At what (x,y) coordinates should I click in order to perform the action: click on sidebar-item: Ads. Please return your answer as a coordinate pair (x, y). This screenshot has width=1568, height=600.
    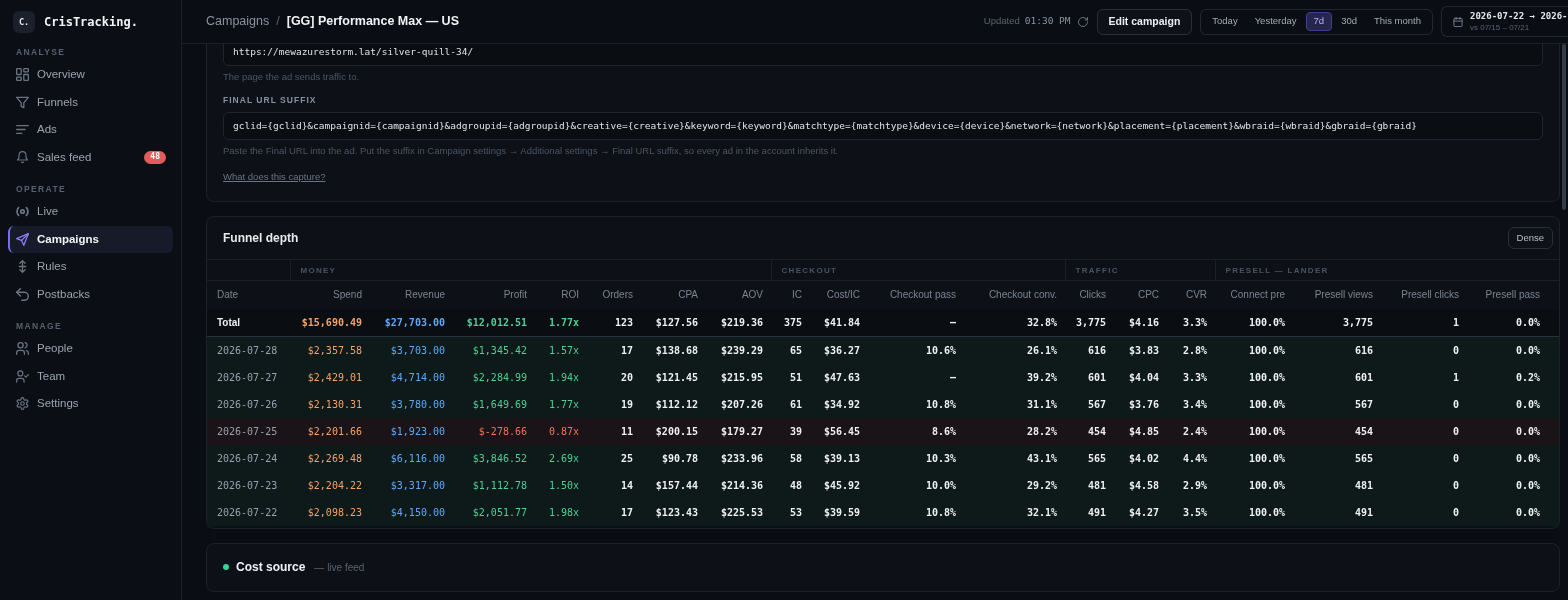
    Looking at the image, I should click on (90, 130).